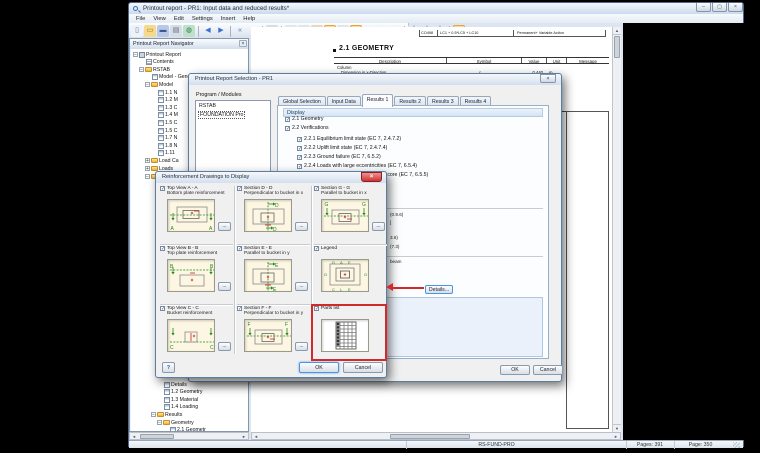 The height and width of the screenshot is (453, 760). I want to click on minimize-button: –, so click(703, 7).